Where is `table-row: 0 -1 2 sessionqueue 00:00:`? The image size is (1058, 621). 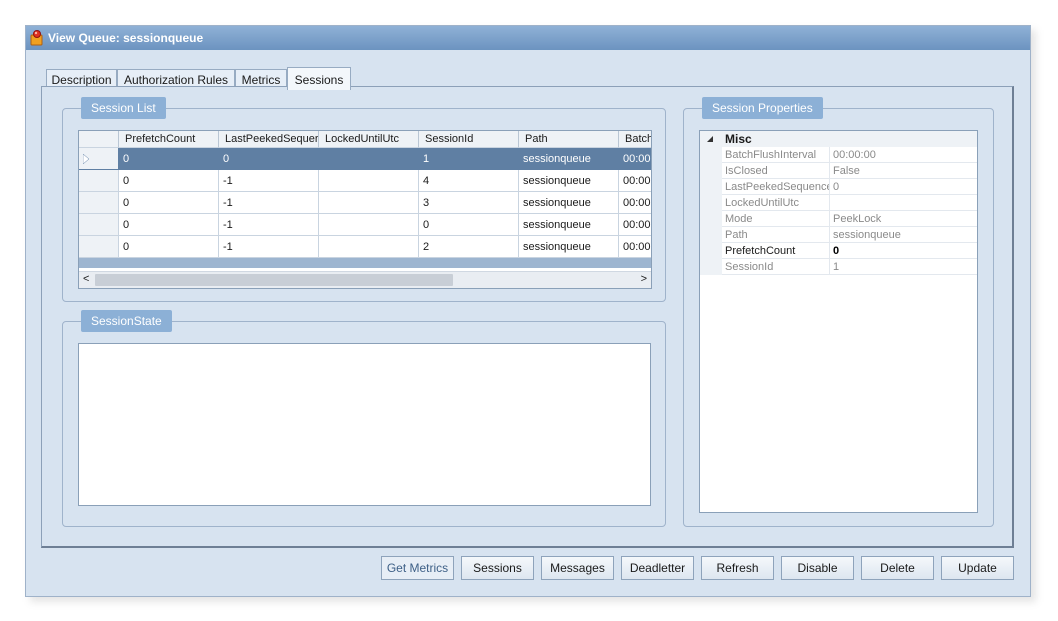
table-row: 0 -1 2 sessionqueue 00:00: is located at coordinates (365, 247).